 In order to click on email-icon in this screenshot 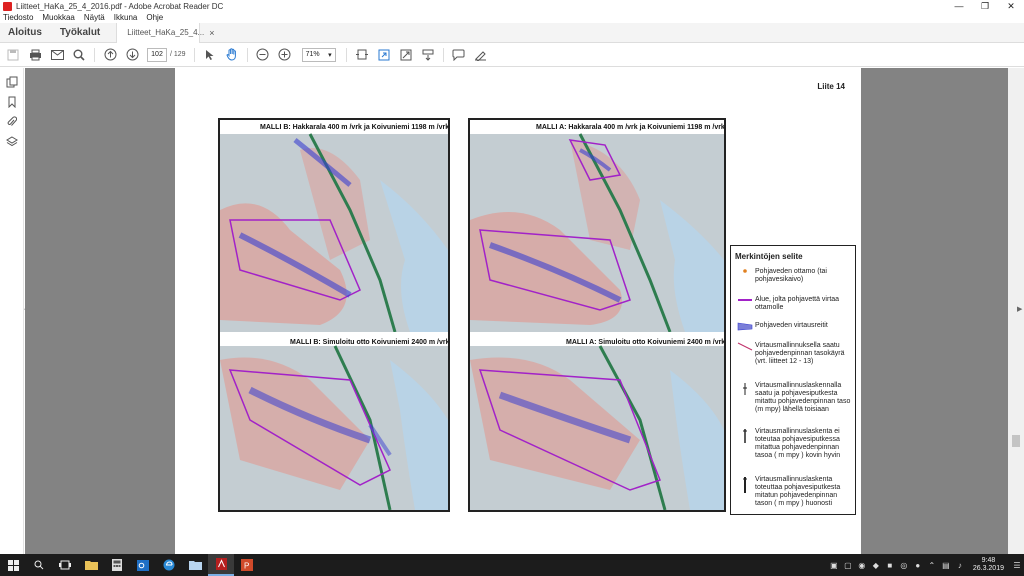, I will do `click(57, 55)`.